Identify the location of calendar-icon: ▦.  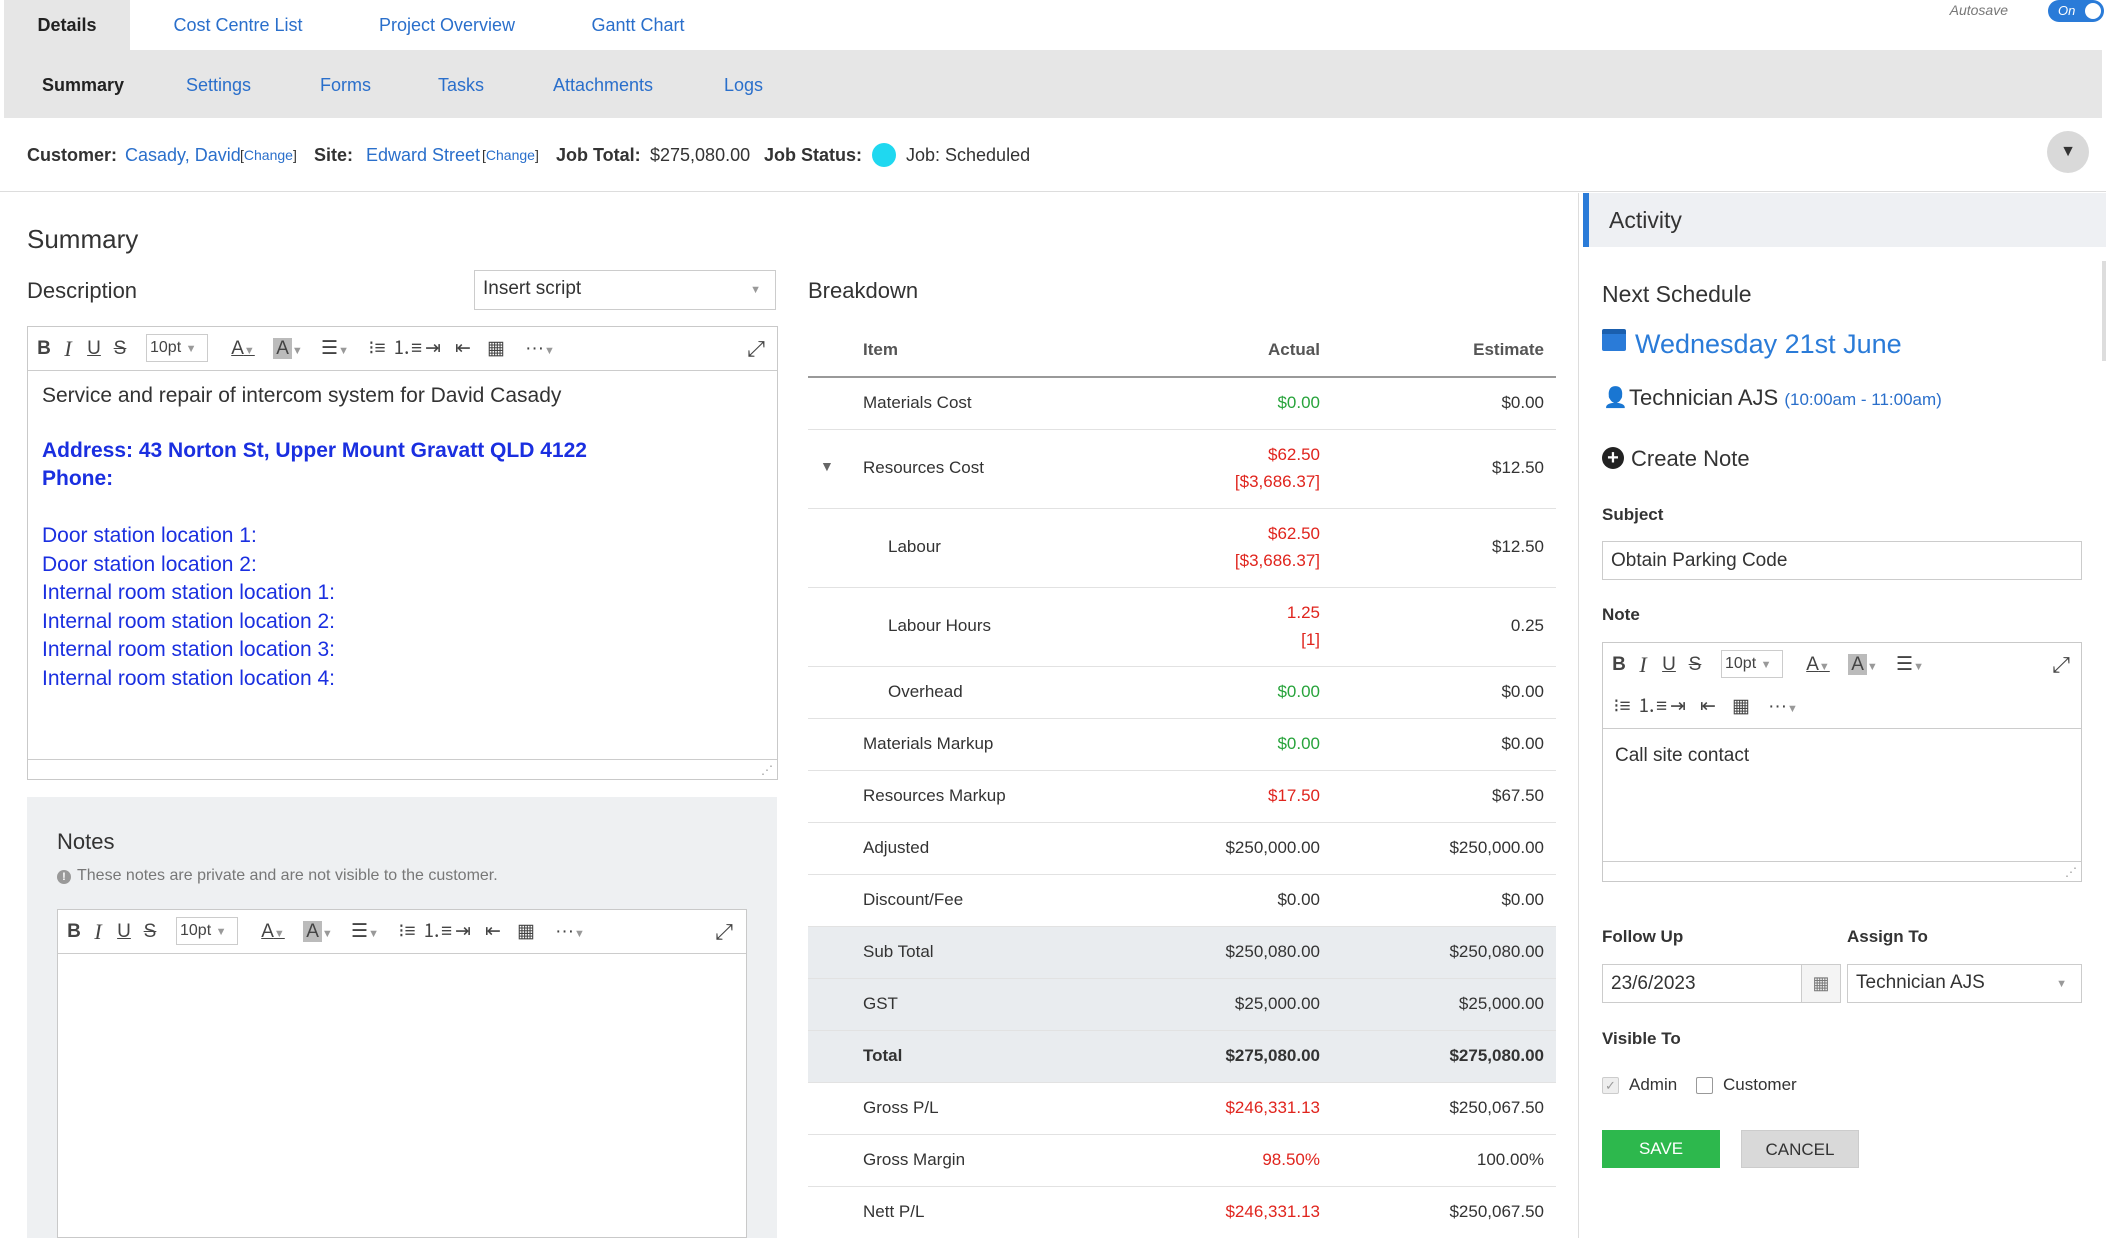
(1821, 983).